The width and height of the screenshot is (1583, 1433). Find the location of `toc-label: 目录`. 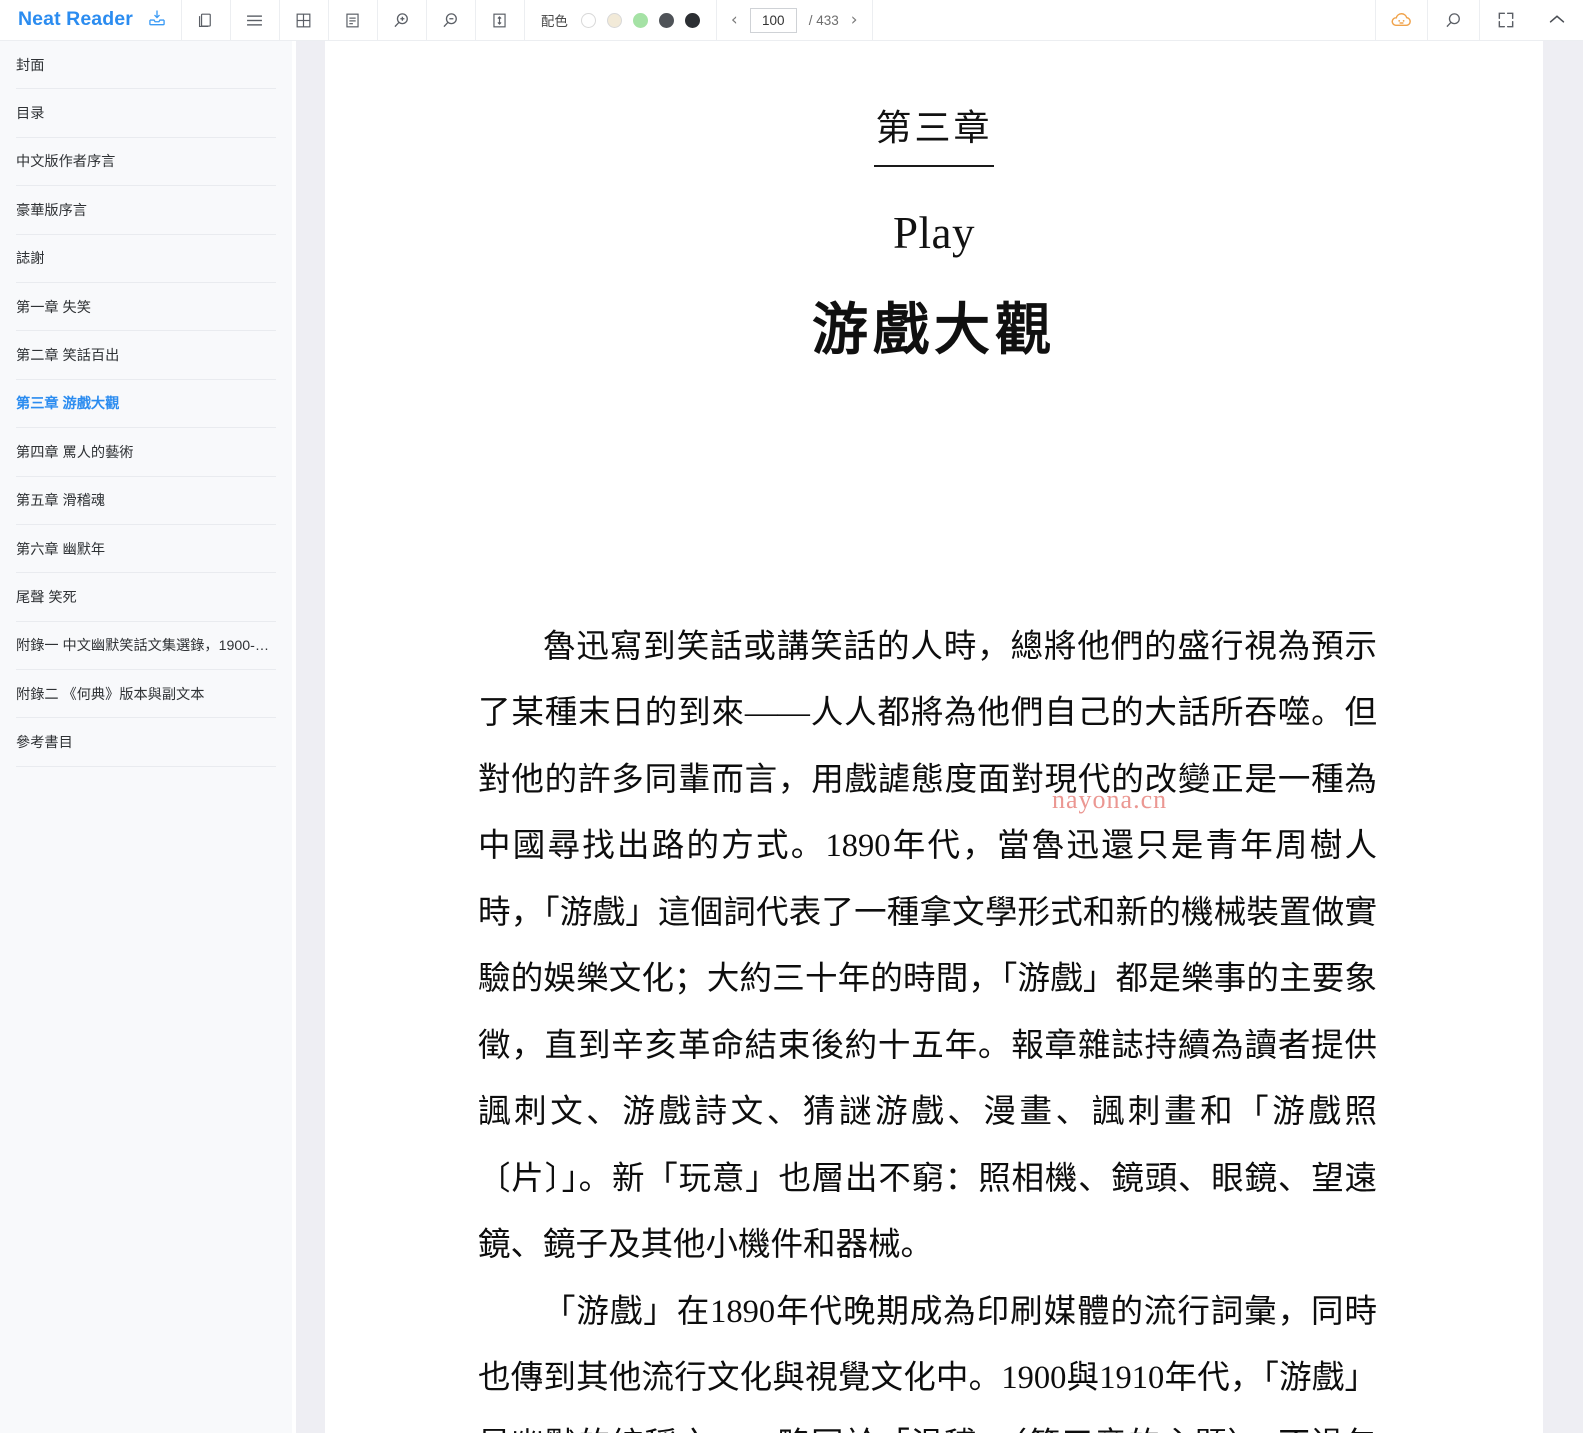

toc-label: 目录 is located at coordinates (30, 114).